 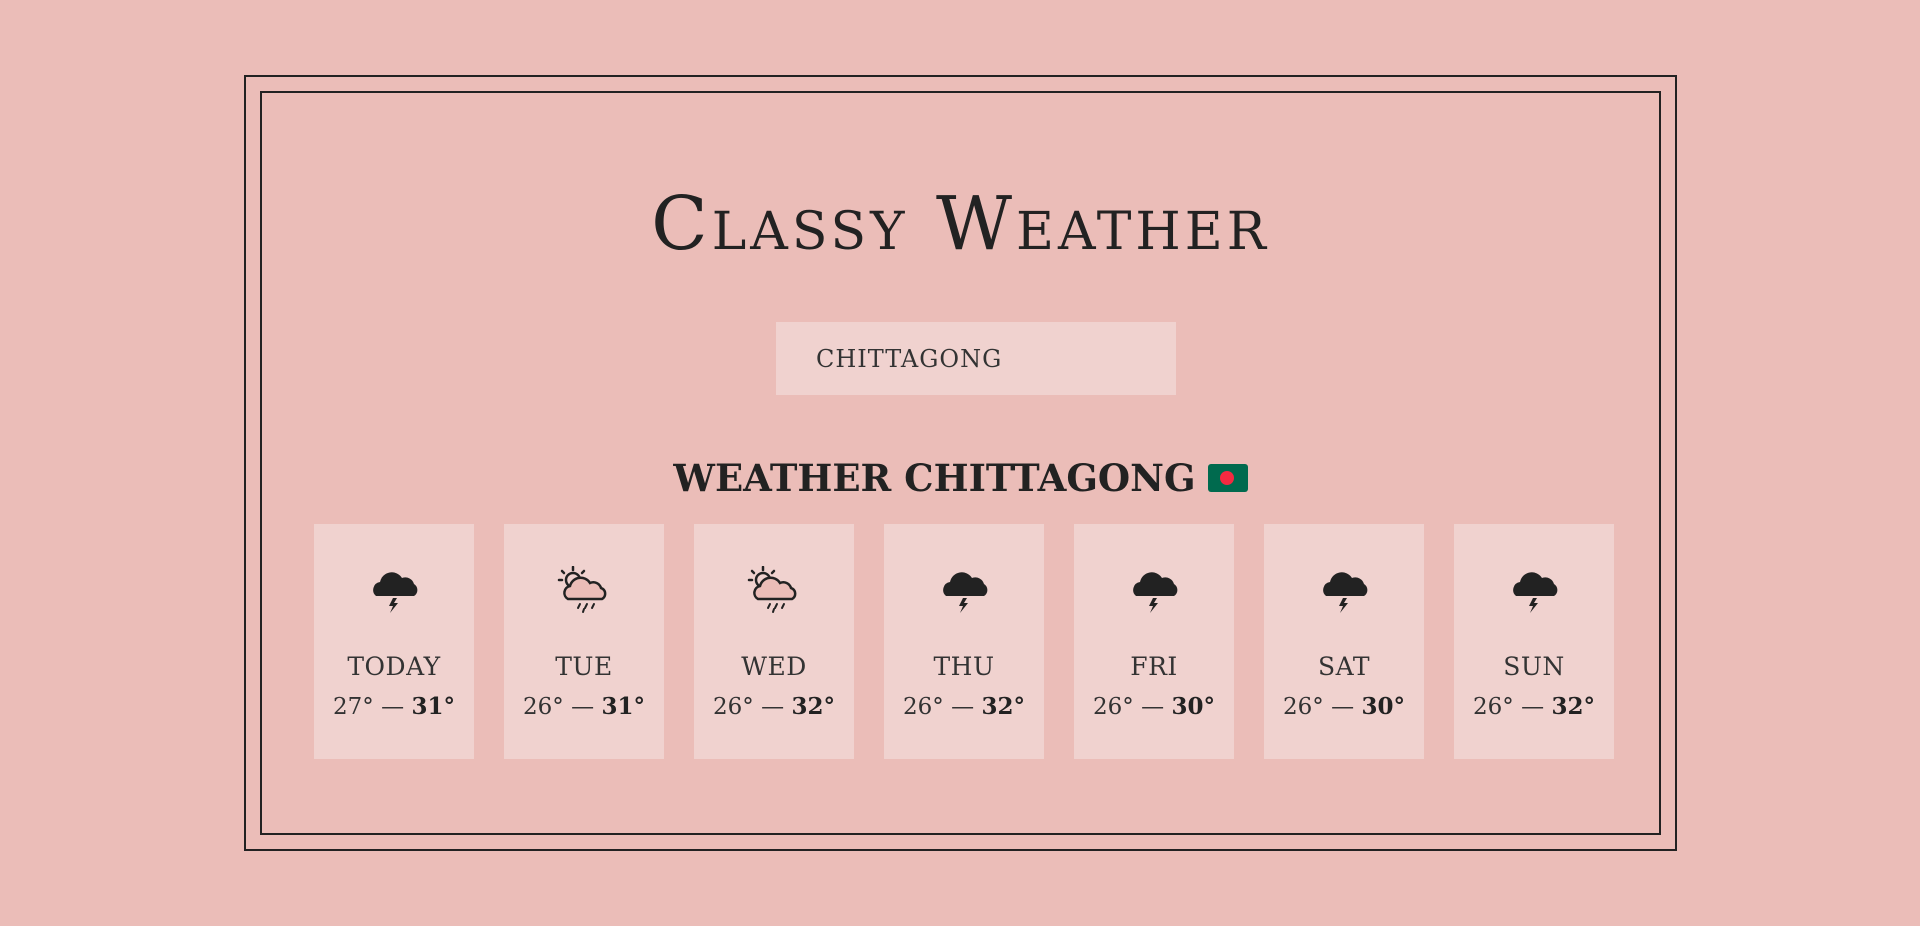 What do you see at coordinates (1344, 666) in the screenshot?
I see `day-label: SAT` at bounding box center [1344, 666].